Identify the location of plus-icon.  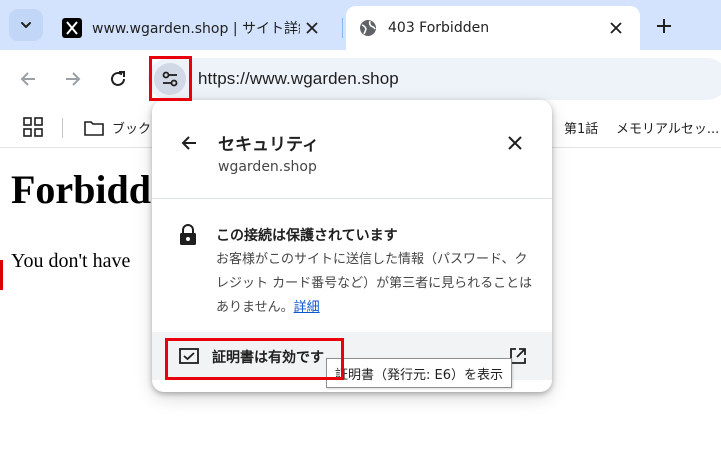
(664, 26).